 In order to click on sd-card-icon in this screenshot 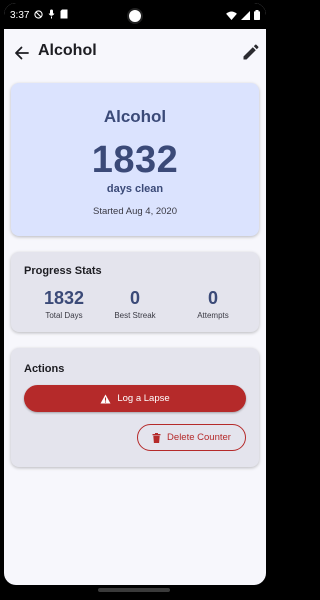, I will do `click(64, 14)`.